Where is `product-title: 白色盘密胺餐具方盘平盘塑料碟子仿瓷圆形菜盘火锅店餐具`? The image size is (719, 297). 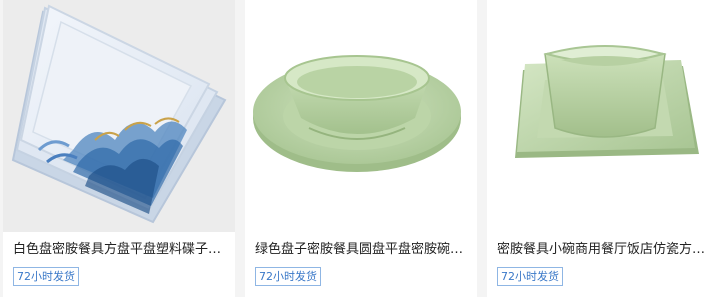 product-title: 白色盘密胺餐具方盘平盘塑料碟子仿瓷圆形菜盘火锅店餐具 is located at coordinates (120, 250).